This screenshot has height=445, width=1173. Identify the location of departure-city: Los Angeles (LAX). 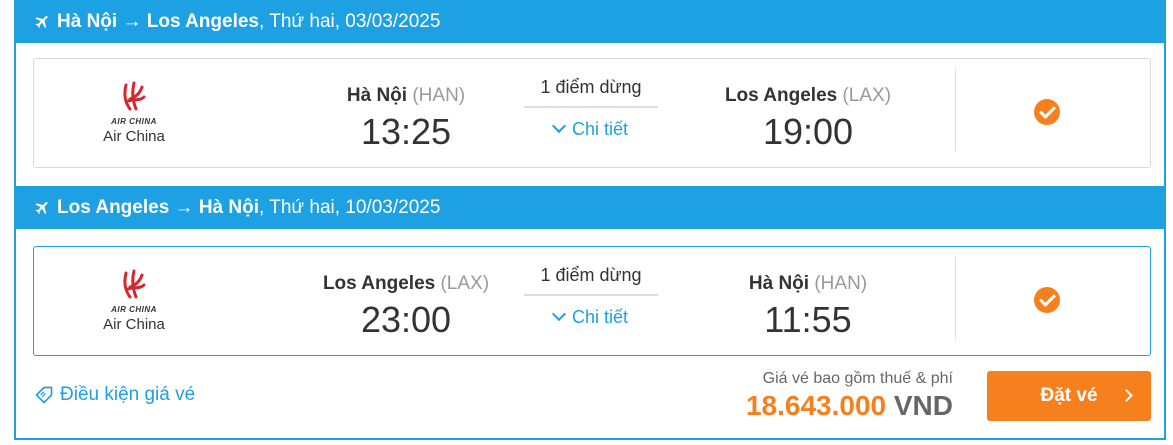
(406, 284).